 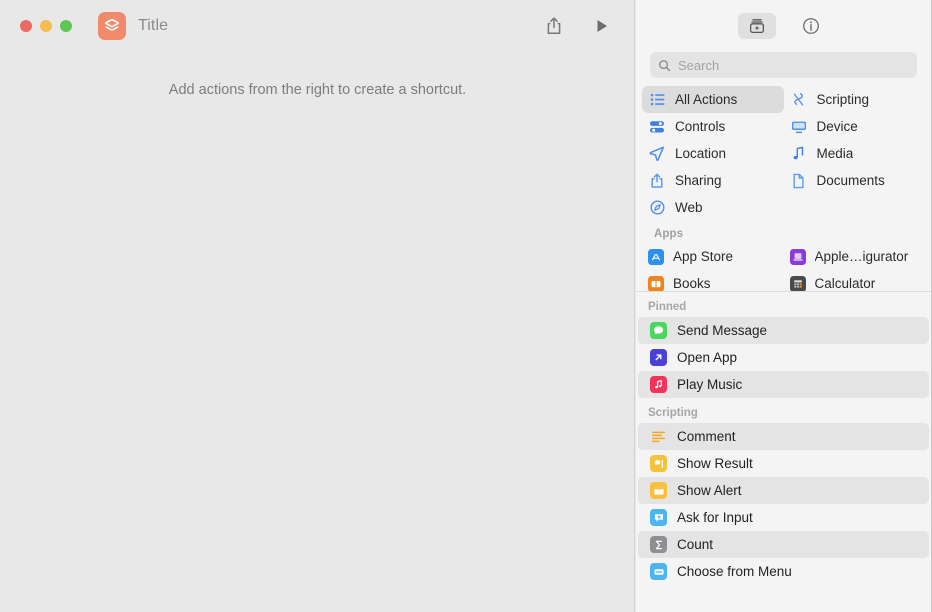 I want to click on app-item-calculator: Calculator, so click(x=855, y=280).